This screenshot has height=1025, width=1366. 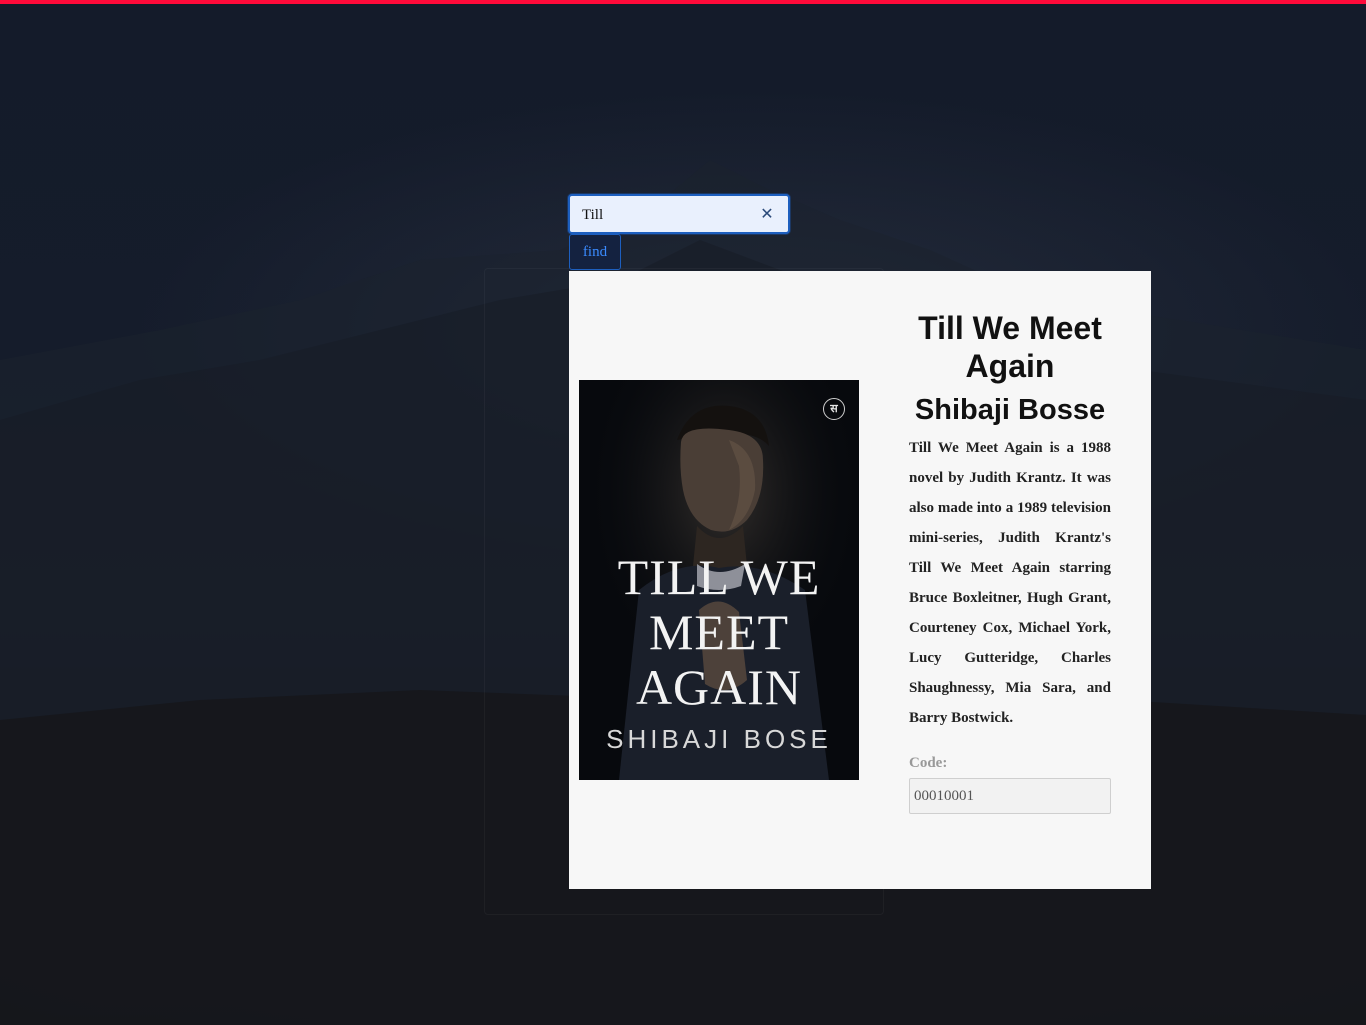 What do you see at coordinates (928, 763) in the screenshot?
I see `code-label: Code:` at bounding box center [928, 763].